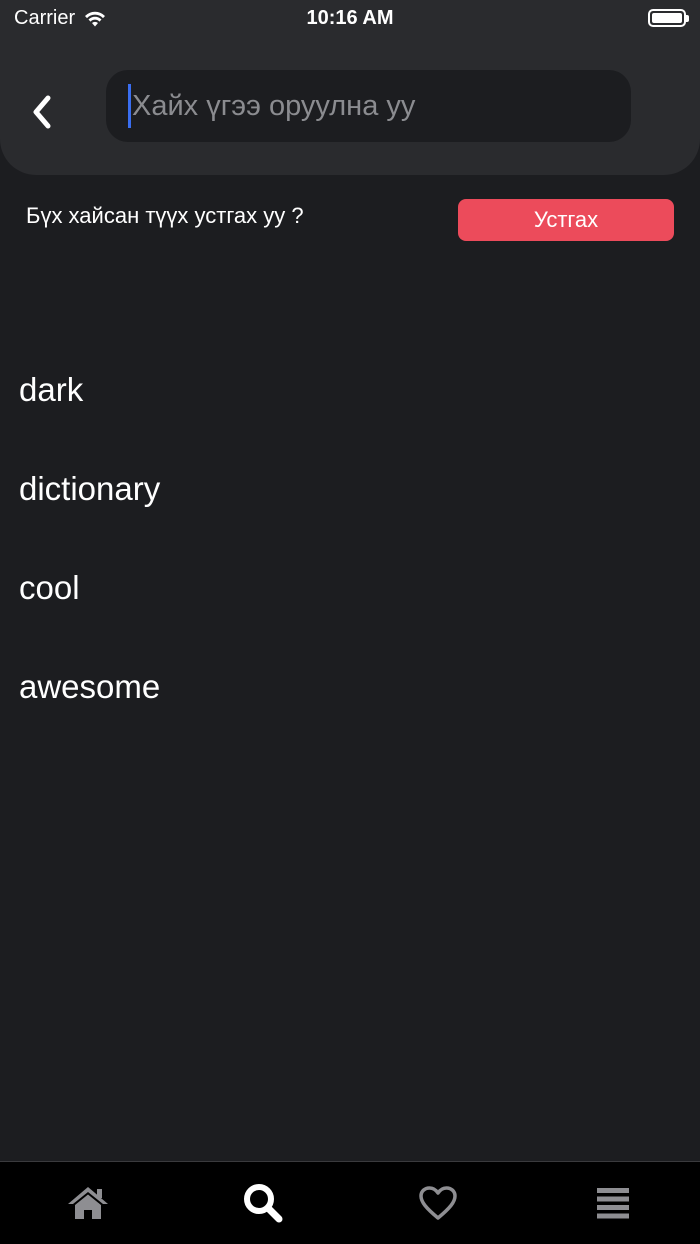  I want to click on search-icon, so click(262, 1203).